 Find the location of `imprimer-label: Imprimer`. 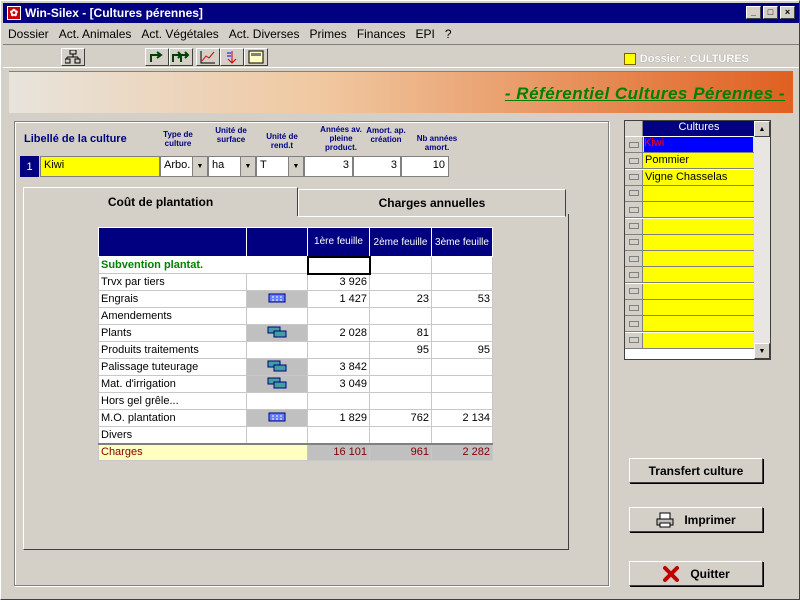

imprimer-label: Imprimer is located at coordinates (710, 519).